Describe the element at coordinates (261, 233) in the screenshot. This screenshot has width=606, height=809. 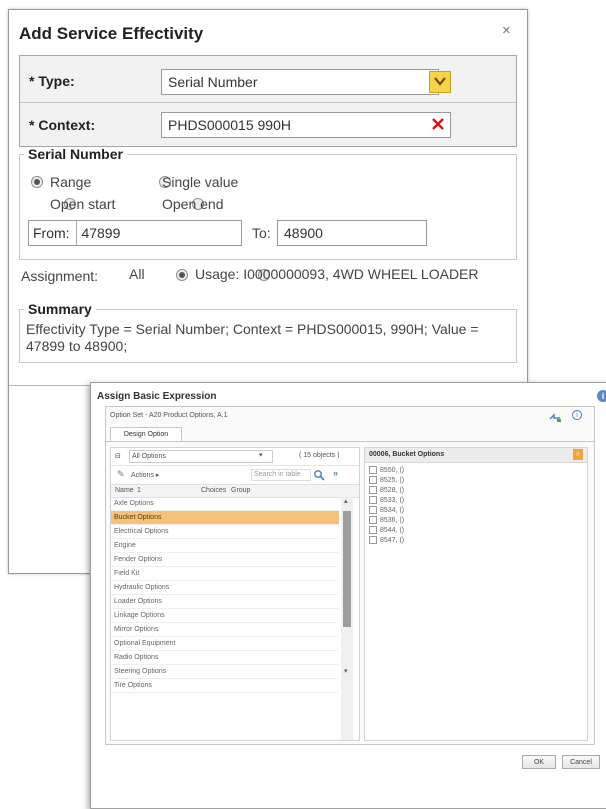
I see `to-label: To:` at that location.